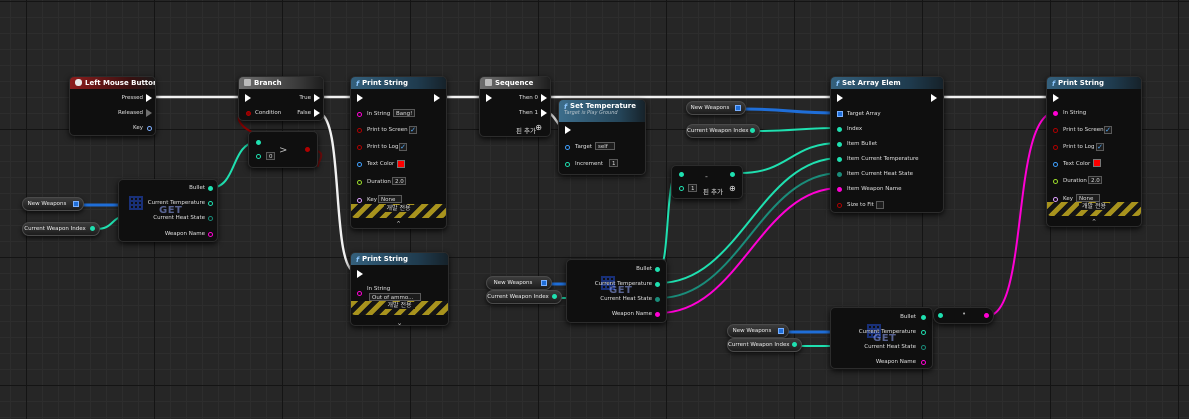 The height and width of the screenshot is (419, 1189). What do you see at coordinates (112, 106) in the screenshot?
I see `left-mouse-button-node: Left Mouse Button Pressed Released Key` at bounding box center [112, 106].